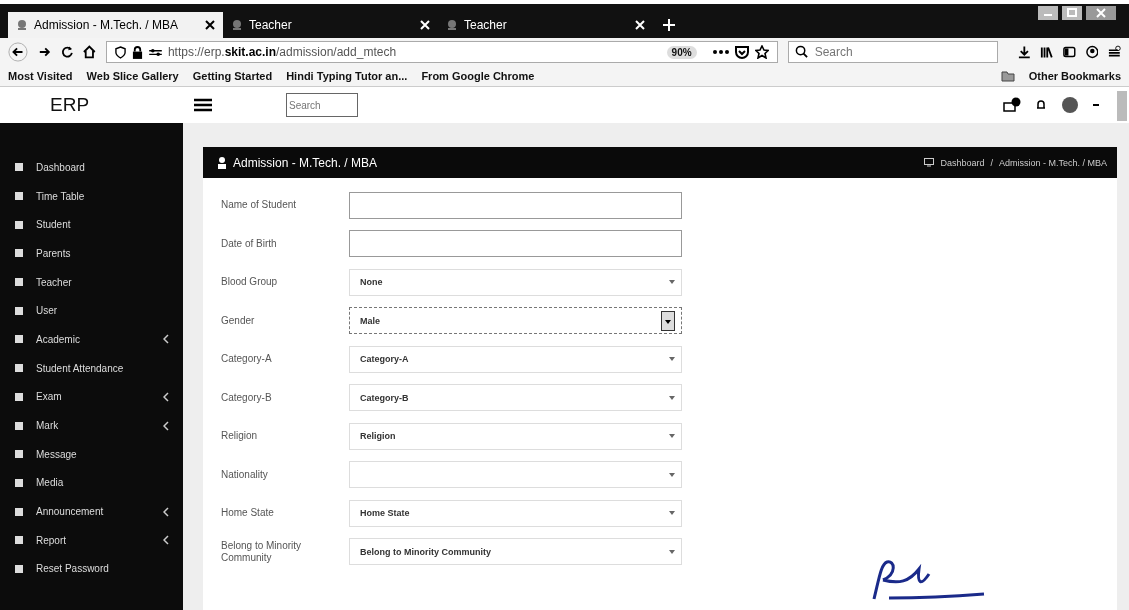  What do you see at coordinates (669, 25) in the screenshot?
I see `new-tab-icon` at bounding box center [669, 25].